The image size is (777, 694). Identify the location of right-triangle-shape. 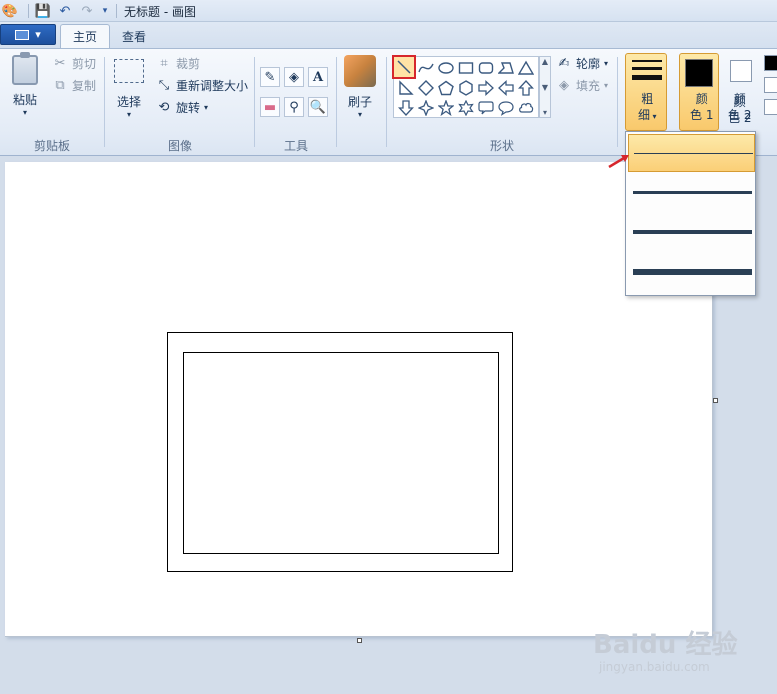
(406, 88).